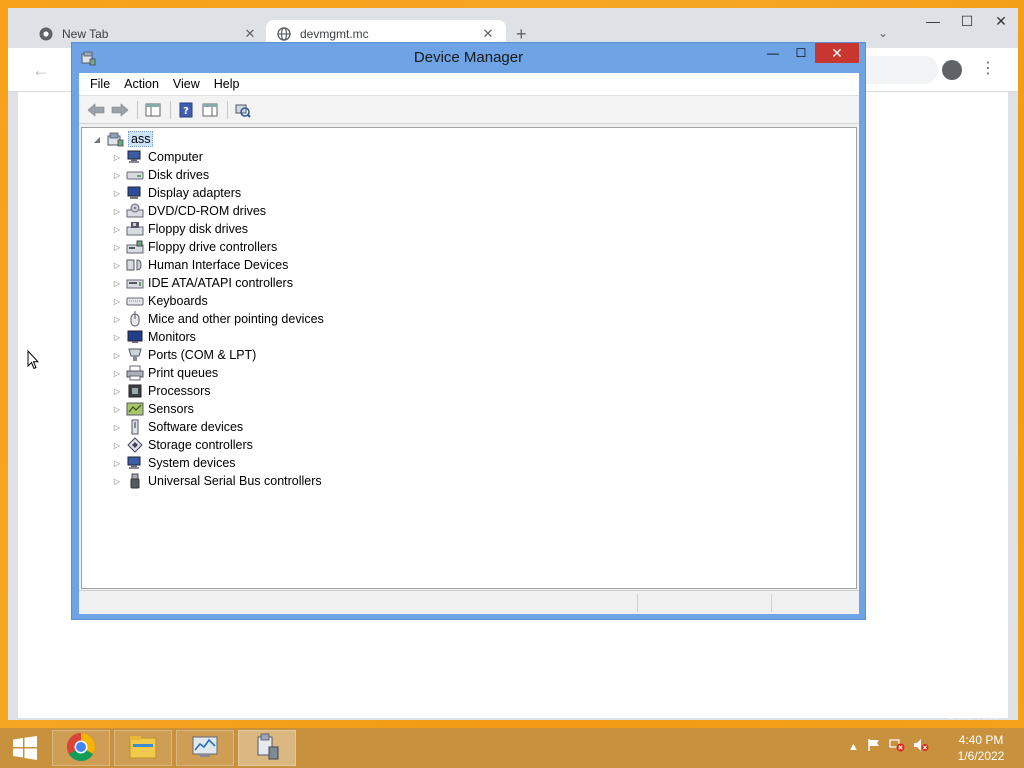  I want to click on windows-start-icon, so click(25, 748).